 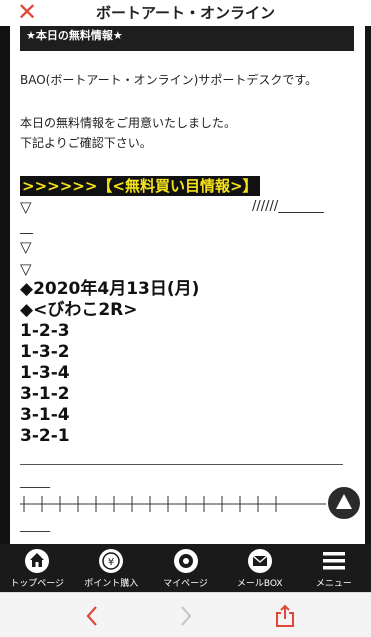 What do you see at coordinates (45, 373) in the screenshot?
I see `pick-item: 1-3-4` at bounding box center [45, 373].